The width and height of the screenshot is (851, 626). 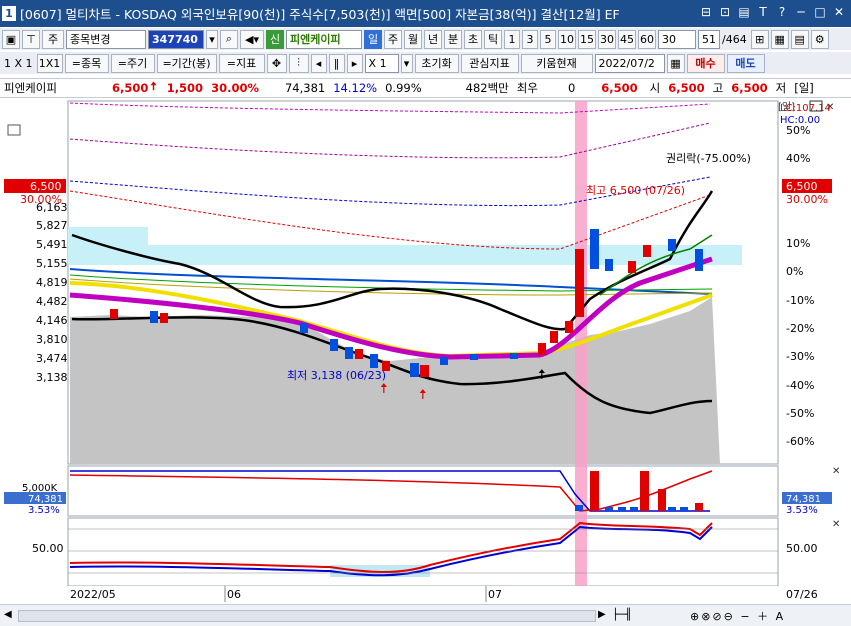 I want to click on vol-right-pct: 3.53%, so click(x=802, y=510).